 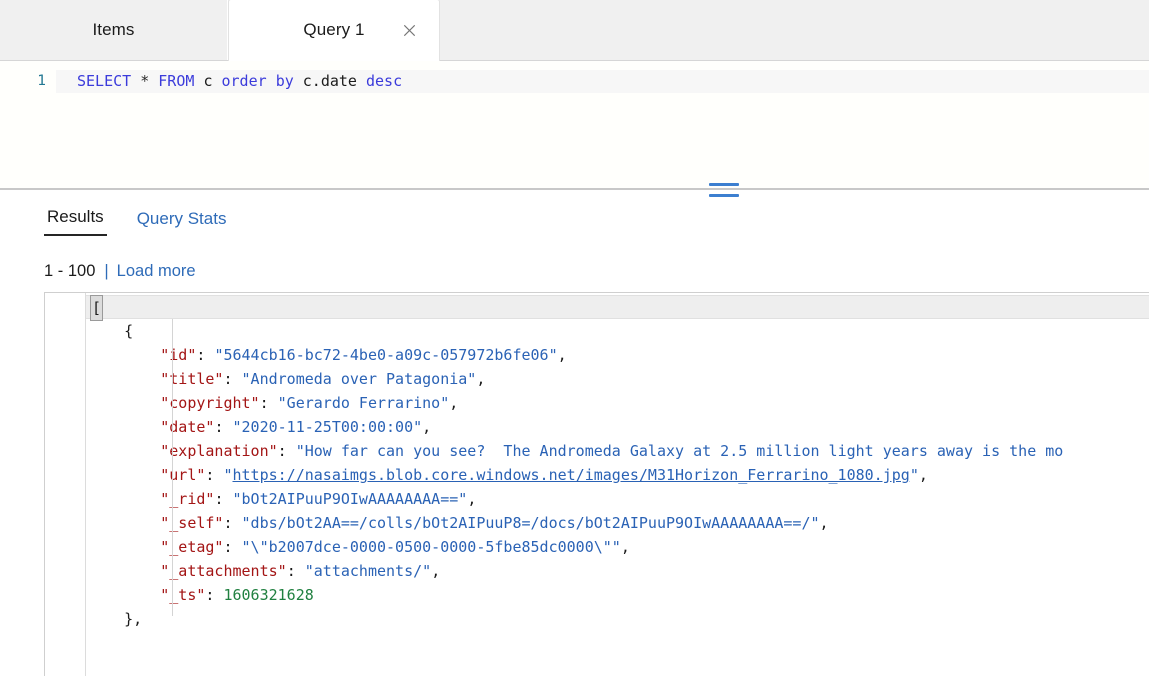 What do you see at coordinates (133, 619) in the screenshot?
I see `json-value: },` at bounding box center [133, 619].